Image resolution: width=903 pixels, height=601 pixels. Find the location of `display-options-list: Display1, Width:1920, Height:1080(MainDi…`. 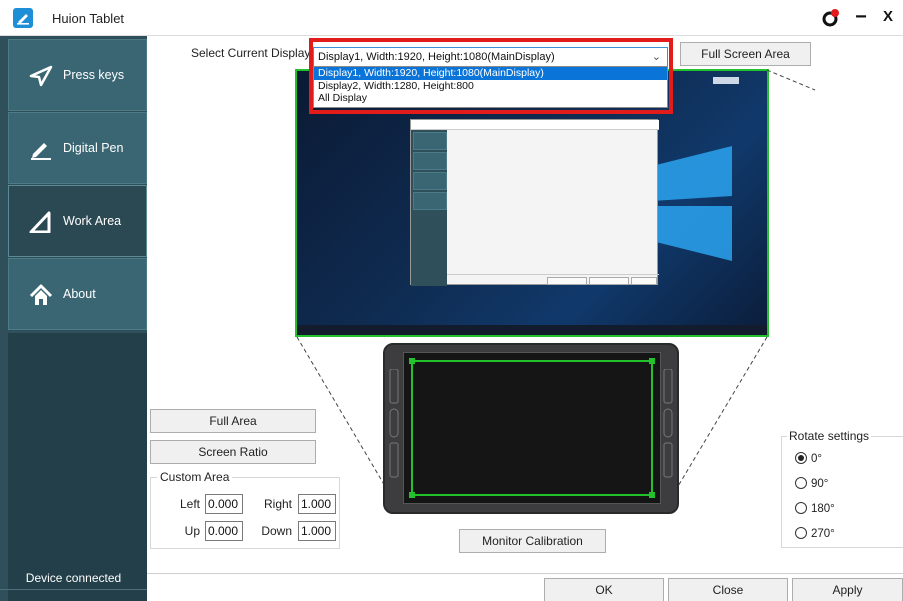

display-options-list: Display1, Width:1920, Height:1080(MainDi… is located at coordinates (490, 87).